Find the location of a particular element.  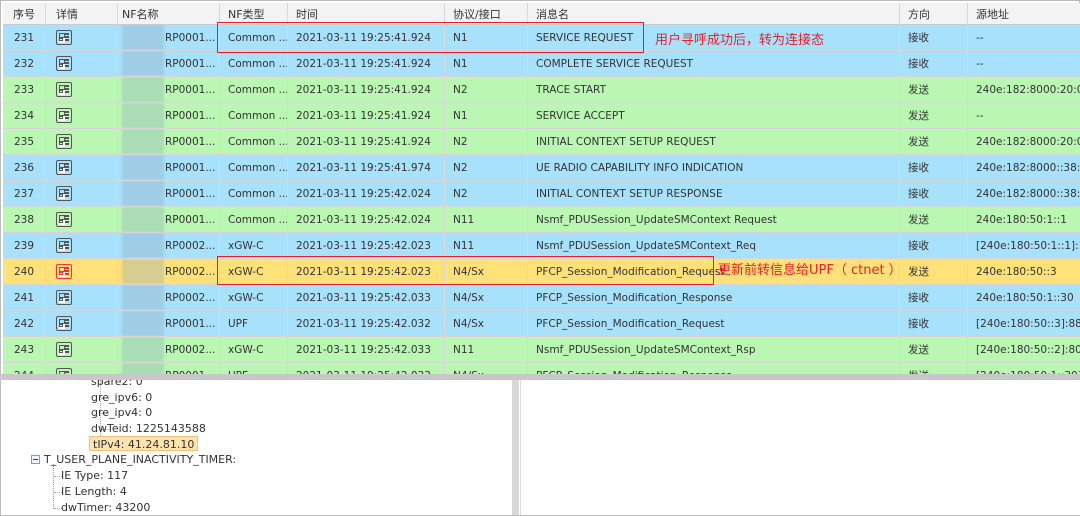

time: 2021-03-11 19:25:42.024 is located at coordinates (366, 193).